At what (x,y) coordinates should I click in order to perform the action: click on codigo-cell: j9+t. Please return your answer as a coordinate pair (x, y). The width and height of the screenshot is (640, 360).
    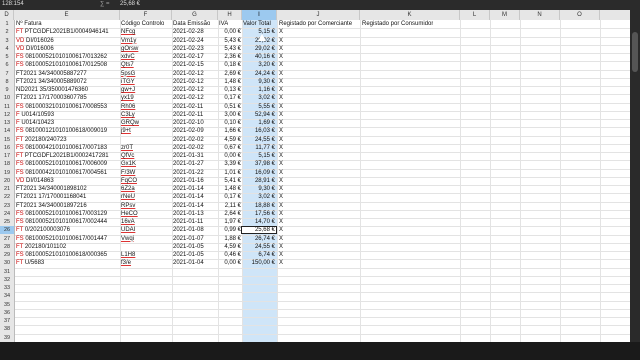
    Looking at the image, I should click on (146, 131).